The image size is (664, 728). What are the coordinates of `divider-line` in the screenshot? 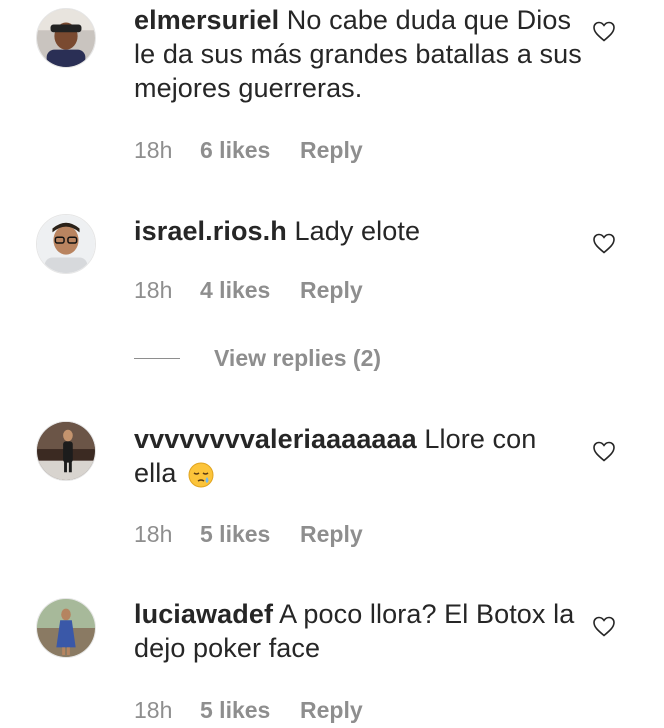 It's located at (157, 358).